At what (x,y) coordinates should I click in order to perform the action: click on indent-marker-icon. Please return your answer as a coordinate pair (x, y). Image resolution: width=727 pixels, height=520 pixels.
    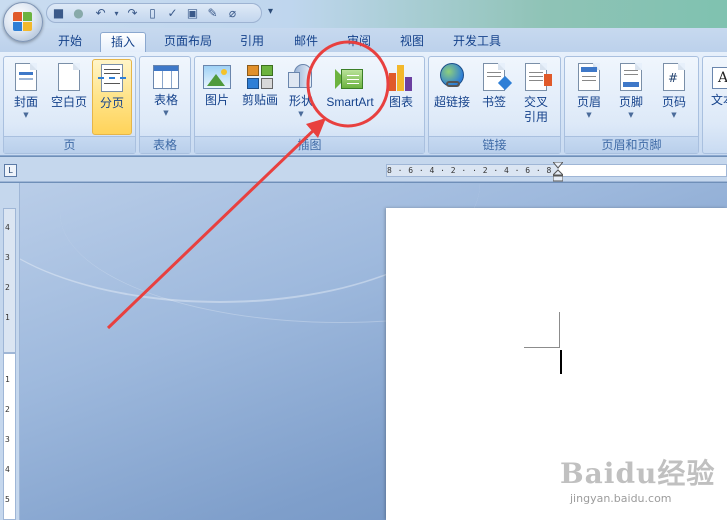
    Looking at the image, I should click on (558, 172).